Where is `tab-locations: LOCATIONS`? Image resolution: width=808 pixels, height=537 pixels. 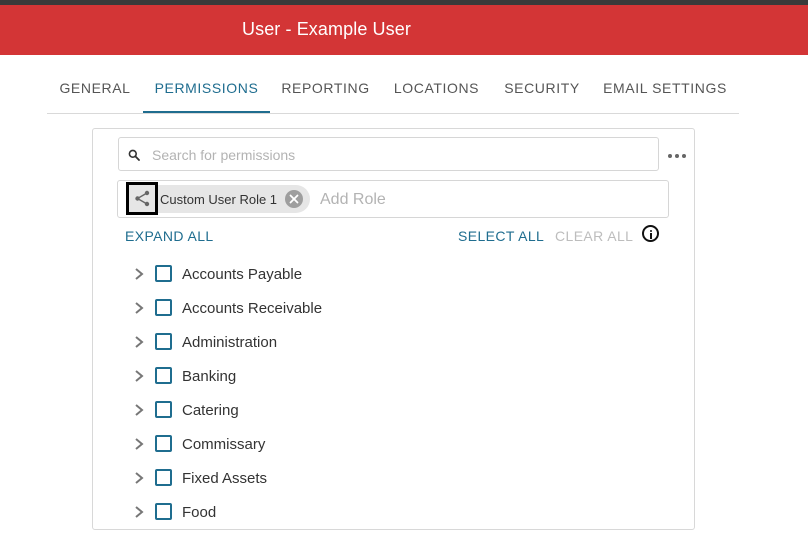 tab-locations: LOCATIONS is located at coordinates (436, 84).